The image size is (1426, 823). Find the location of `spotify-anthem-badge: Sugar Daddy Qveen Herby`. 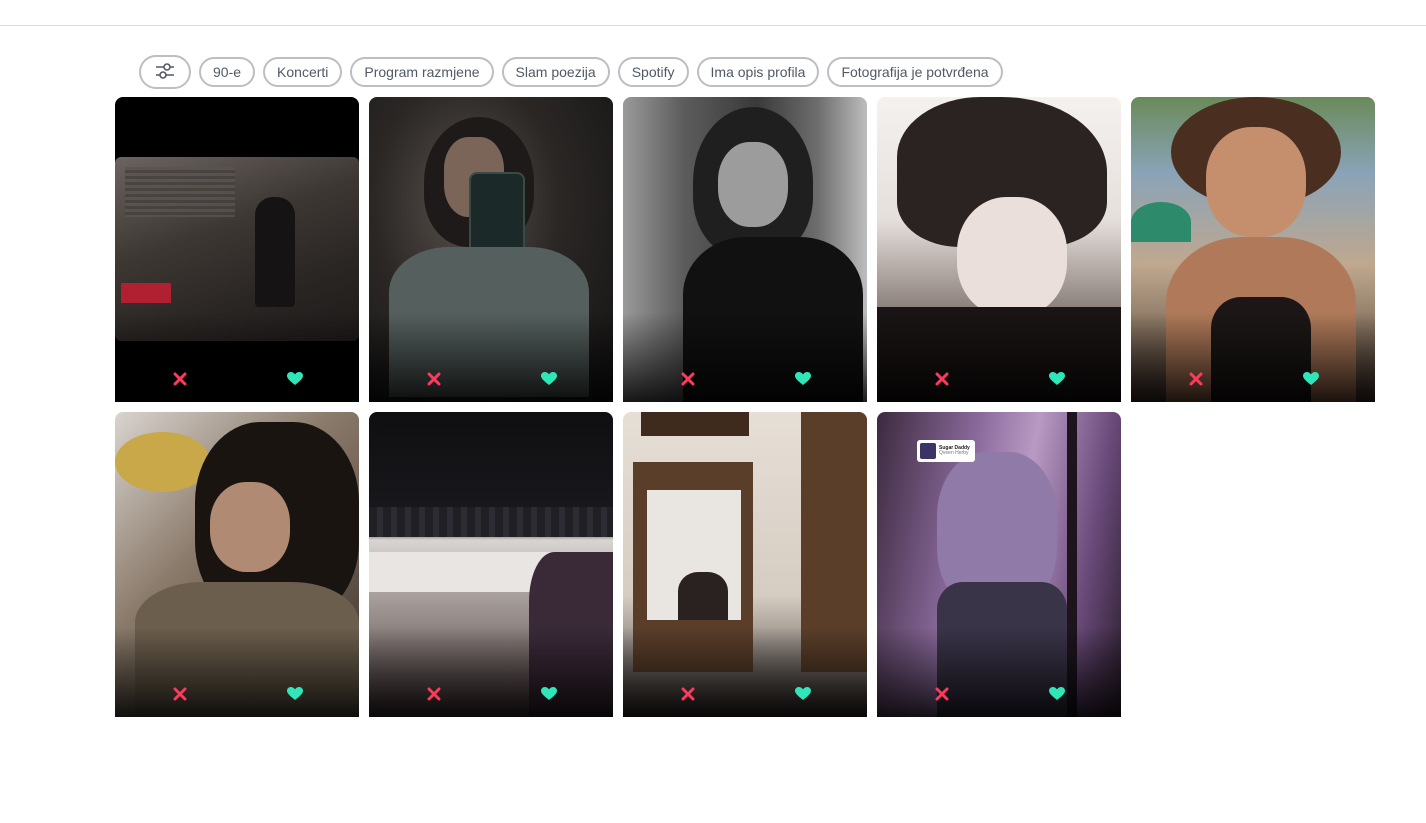

spotify-anthem-badge: Sugar Daddy Qveen Herby is located at coordinates (946, 451).